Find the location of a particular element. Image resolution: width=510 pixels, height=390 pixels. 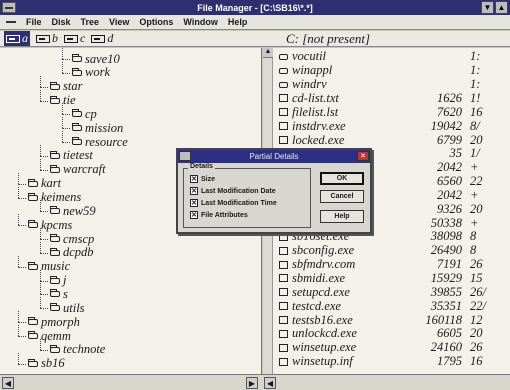

checkbox-label: Last Modification Date is located at coordinates (238, 191).